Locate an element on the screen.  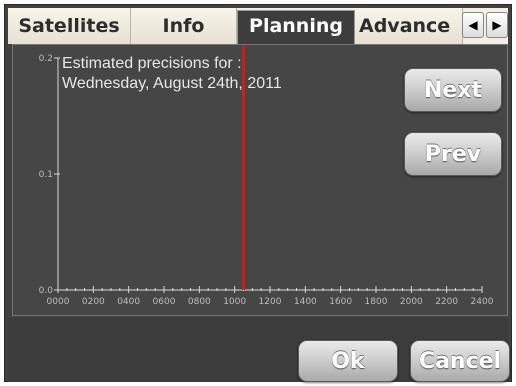
next-button: Next is located at coordinates (453, 90).